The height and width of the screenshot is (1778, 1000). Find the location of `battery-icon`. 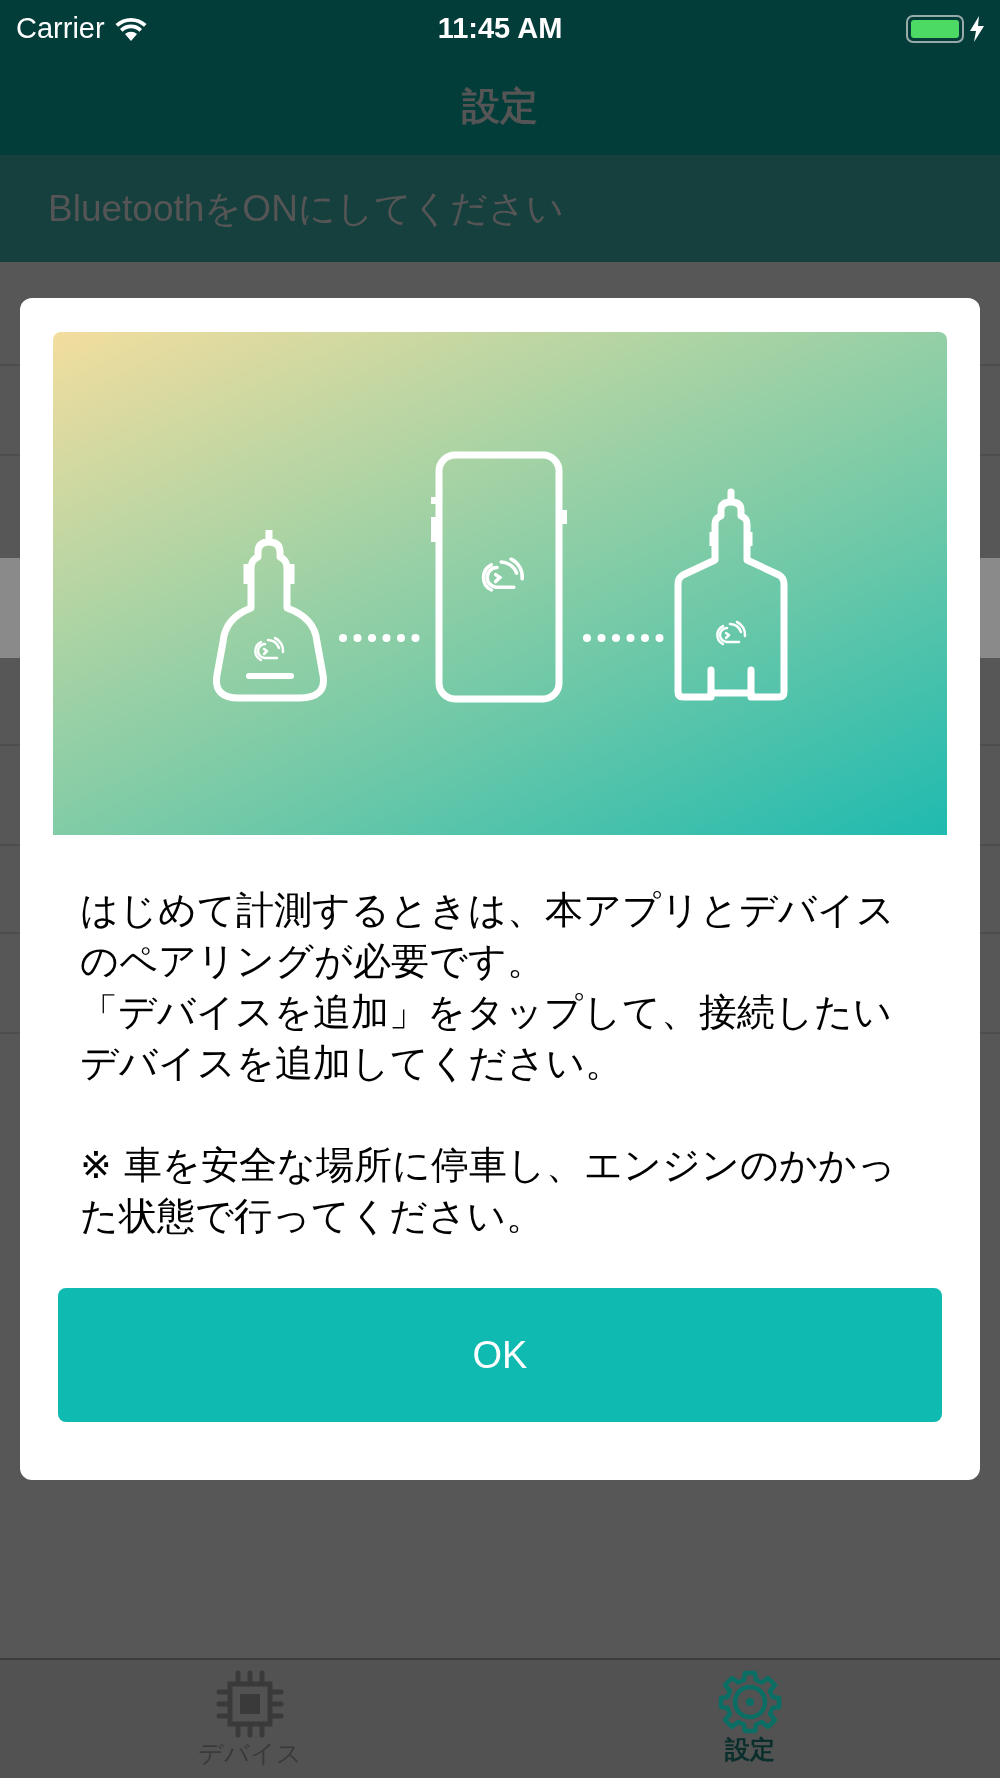

battery-icon is located at coordinates (935, 29).